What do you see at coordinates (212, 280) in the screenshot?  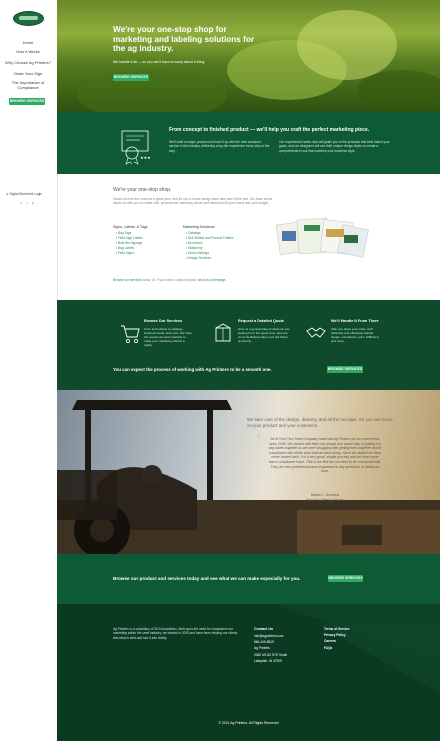 I see `send-message-link: send us a message` at bounding box center [212, 280].